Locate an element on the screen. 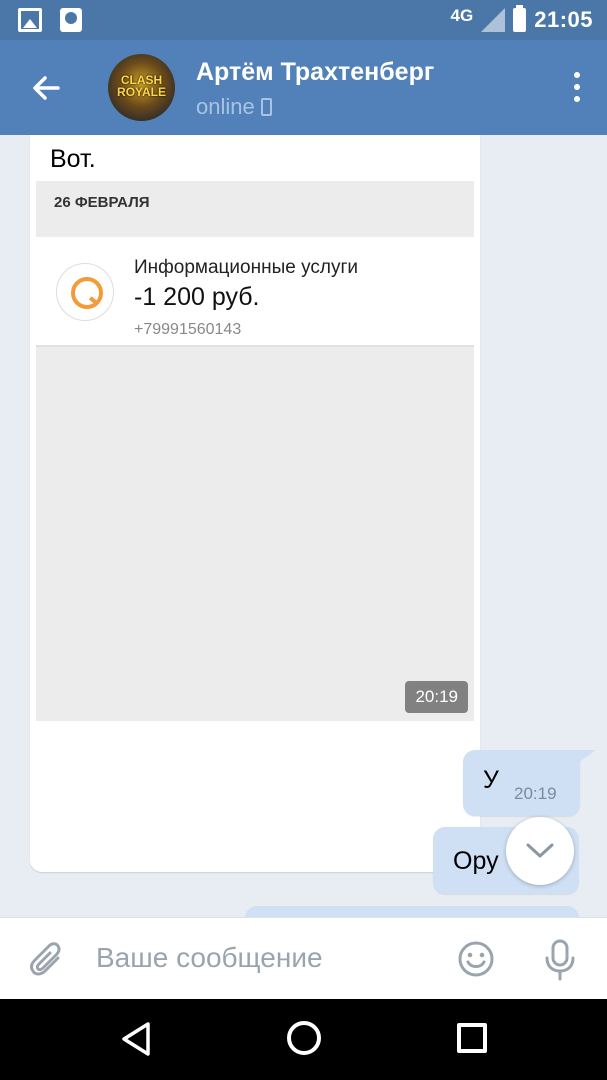 The image size is (607, 1080). transaction-date: 26 ФЕВРАЛЯ is located at coordinates (102, 202).